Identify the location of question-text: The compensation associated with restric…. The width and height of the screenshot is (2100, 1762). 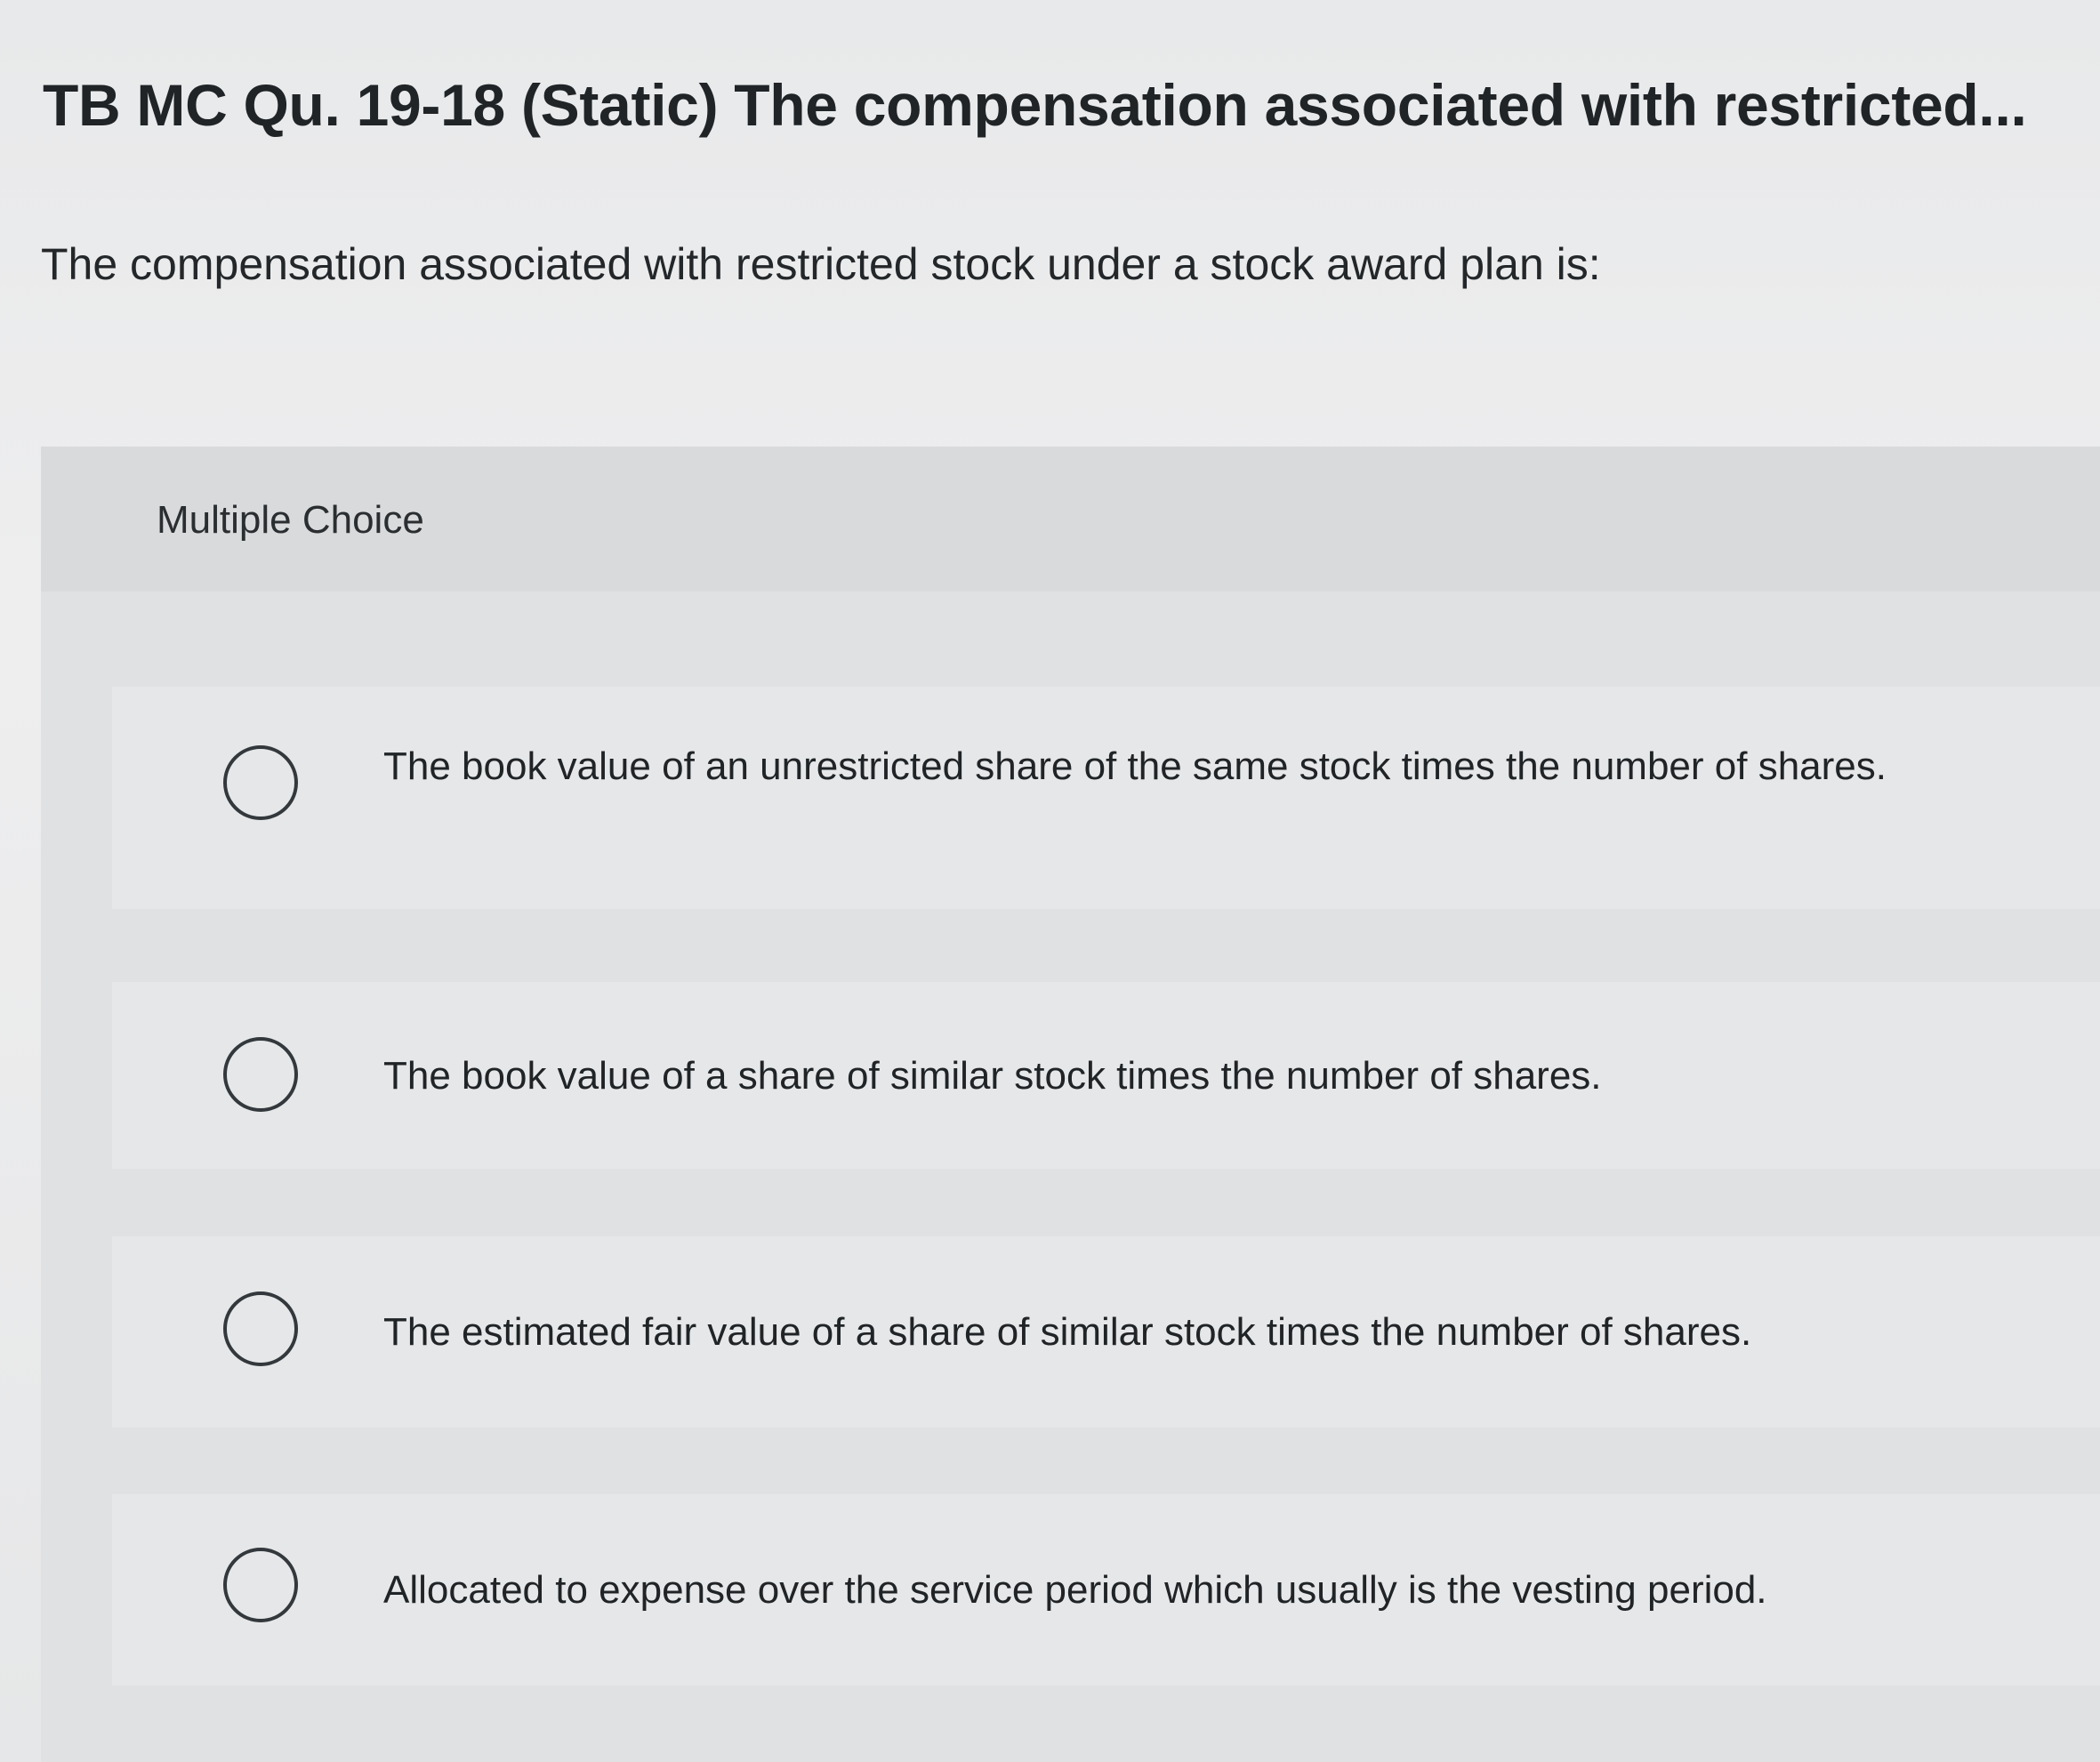
(821, 264).